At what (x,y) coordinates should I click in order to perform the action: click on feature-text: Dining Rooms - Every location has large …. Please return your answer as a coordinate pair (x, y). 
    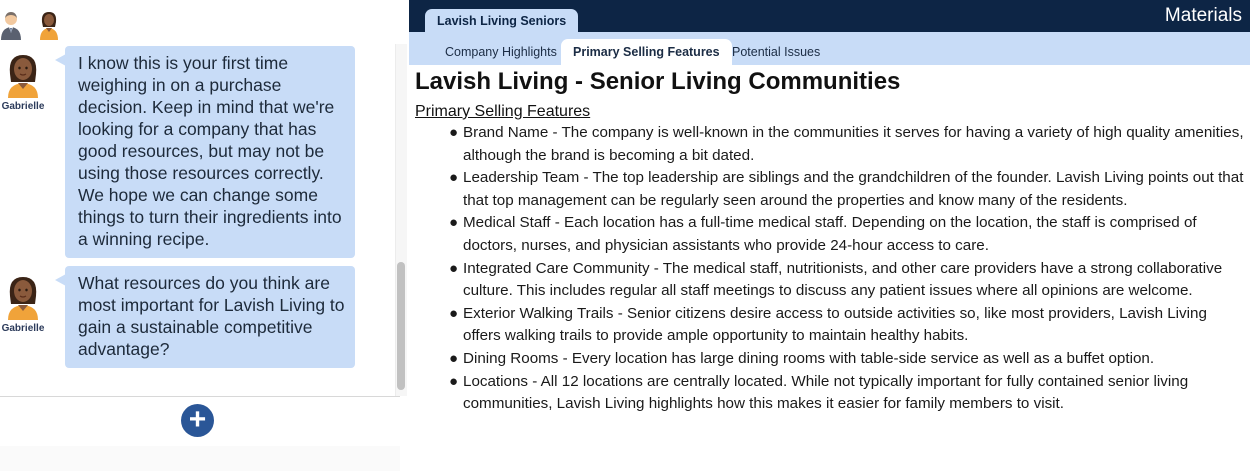
    Looking at the image, I should click on (809, 358).